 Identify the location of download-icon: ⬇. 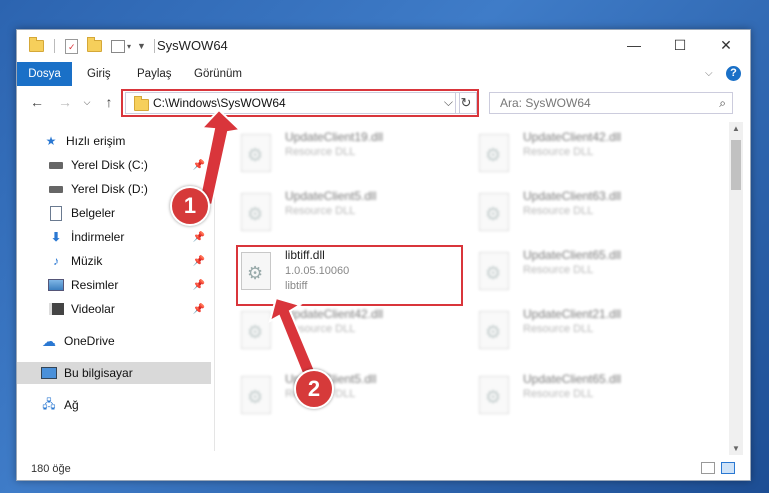
(56, 237).